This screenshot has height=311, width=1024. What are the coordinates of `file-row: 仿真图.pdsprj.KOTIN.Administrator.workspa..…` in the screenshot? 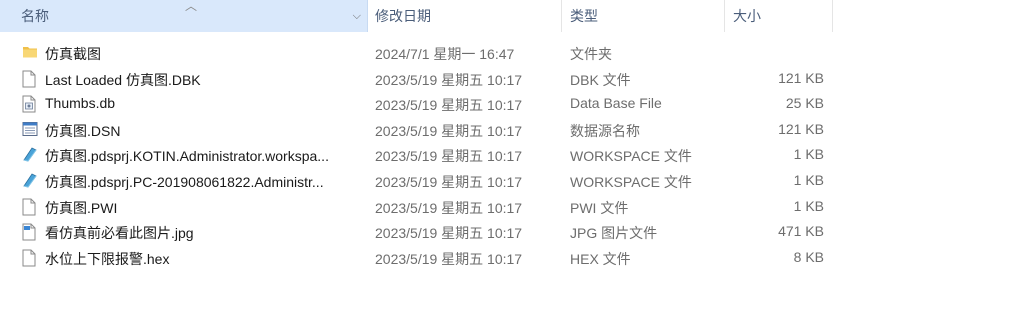 It's located at (512, 155).